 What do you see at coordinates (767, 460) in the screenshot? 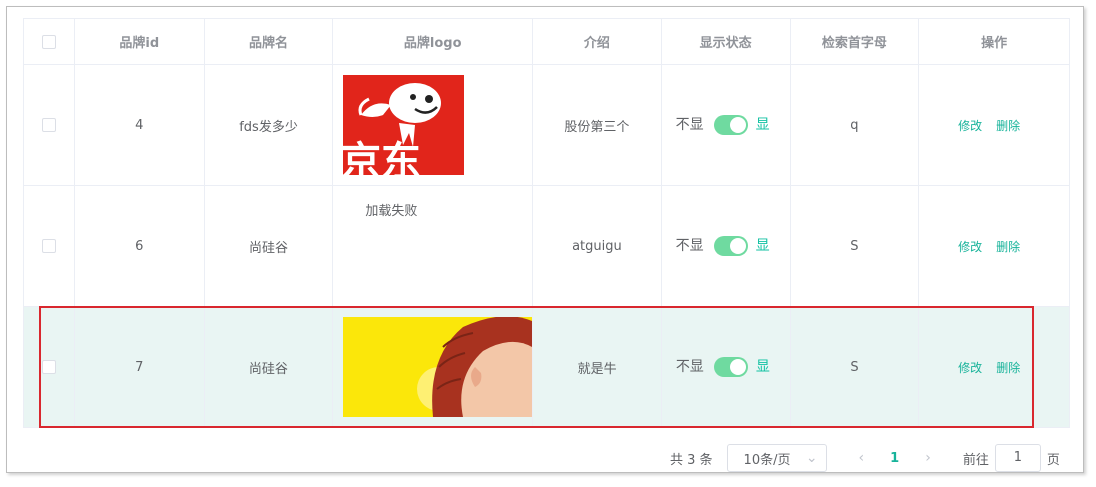
I see `page-size-value: 10条/页` at bounding box center [767, 460].